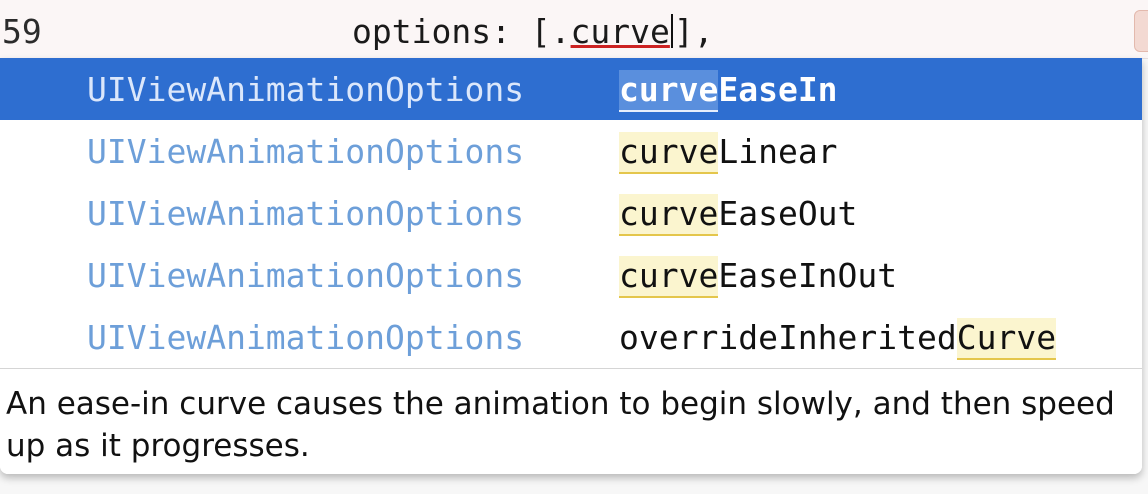 The height and width of the screenshot is (494, 1148). Describe the element at coordinates (738, 215) in the screenshot. I see `completion-member-name: curveEaseOut` at that location.